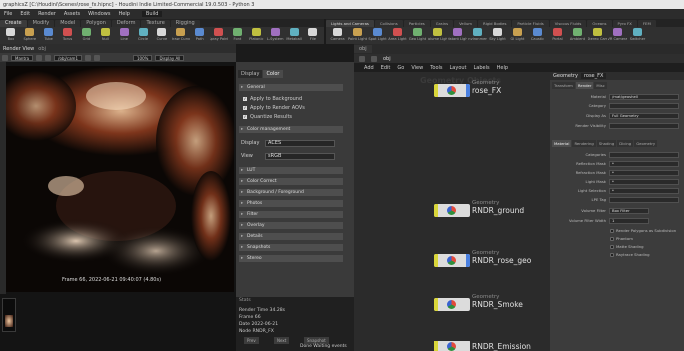 The width and height of the screenshot is (684, 351). What do you see at coordinates (363, 49) in the screenshot?
I see `network-tab: obj` at bounding box center [363, 49].